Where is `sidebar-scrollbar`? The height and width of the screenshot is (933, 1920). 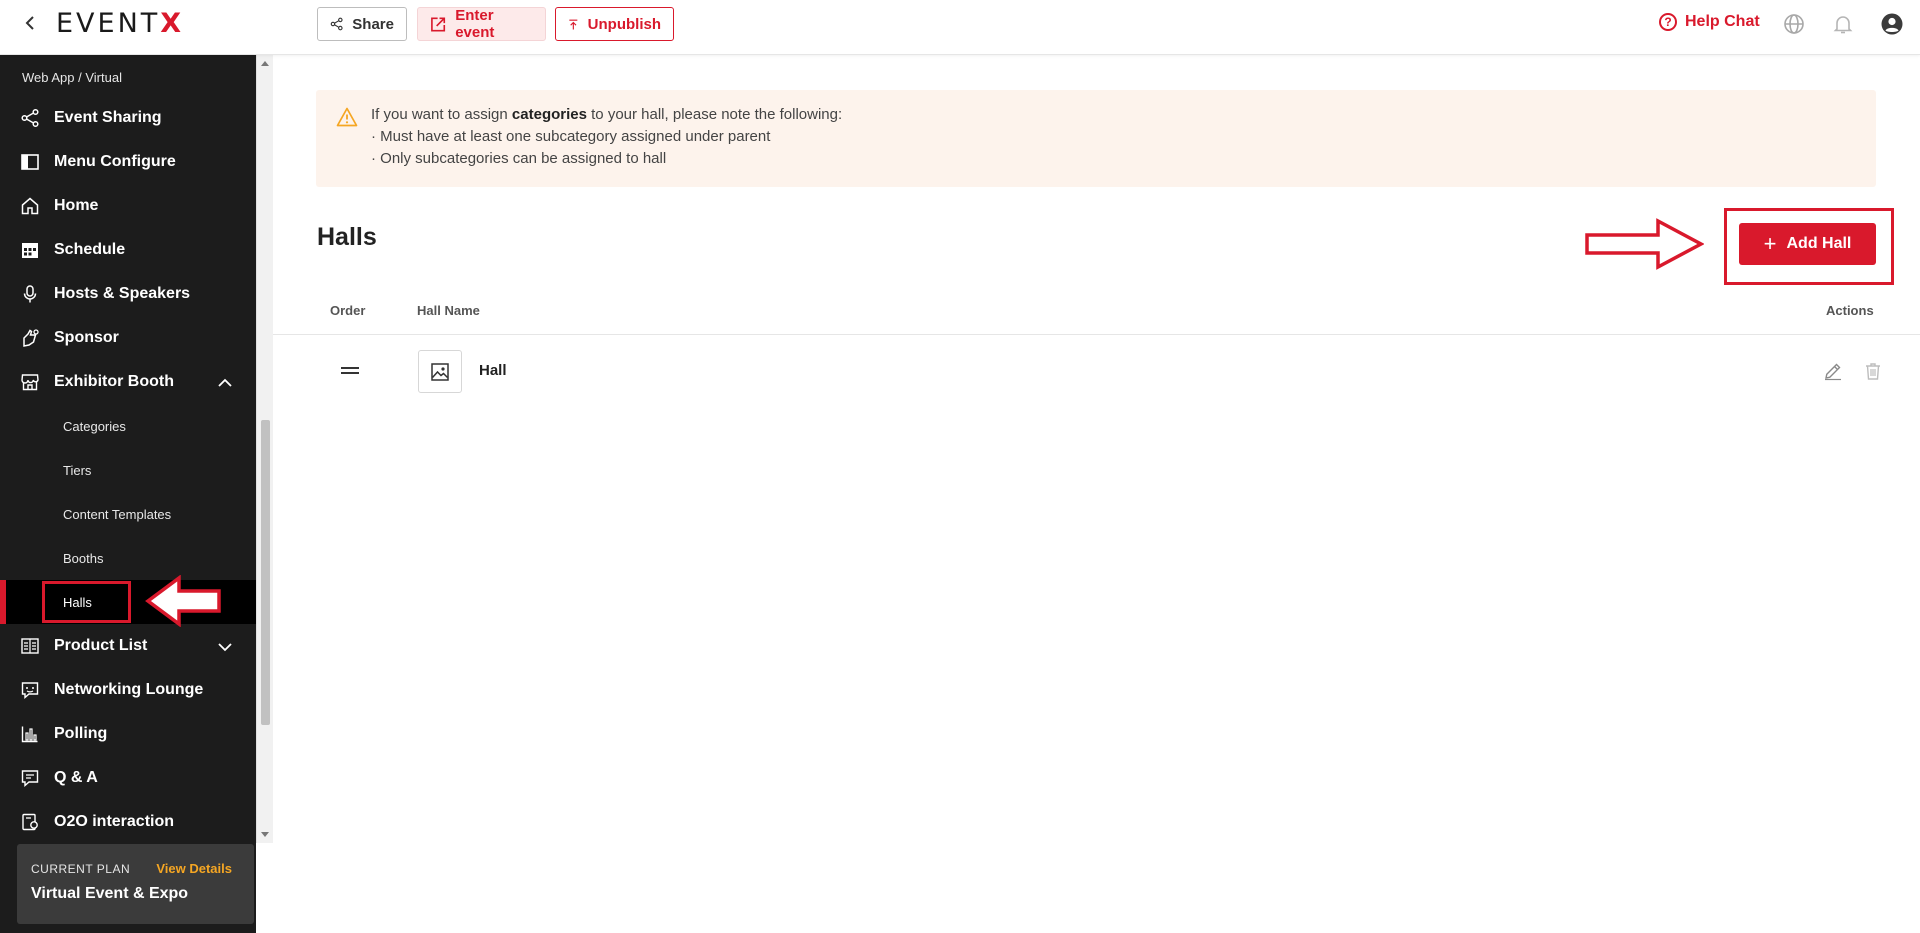
sidebar-scrollbar is located at coordinates (264, 449).